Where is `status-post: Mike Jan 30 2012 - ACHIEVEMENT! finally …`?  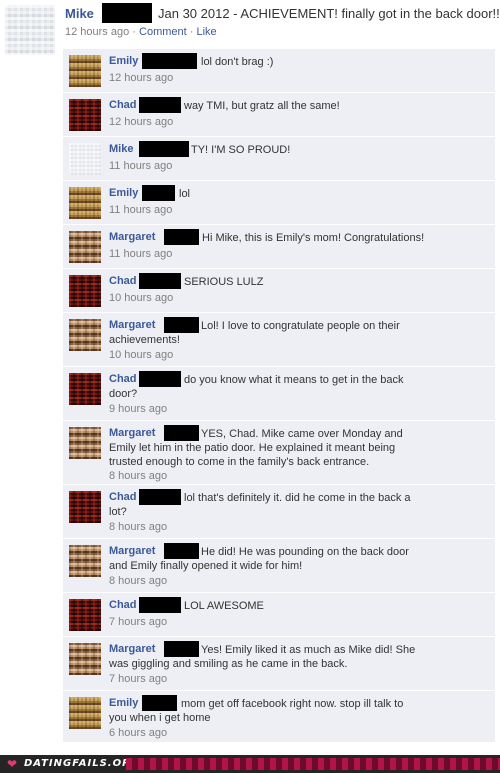
status-post: Mike Jan 30 2012 - ACHIEVEMENT! finally … is located at coordinates (250, 27).